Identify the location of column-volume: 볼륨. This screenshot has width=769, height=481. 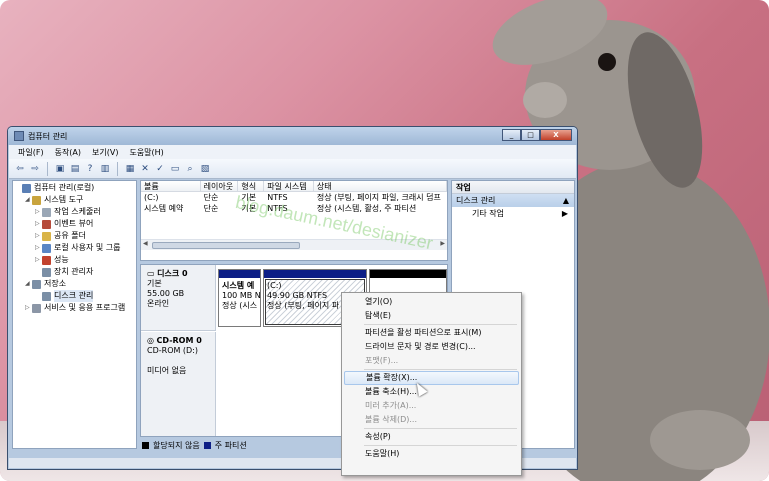
(171, 186).